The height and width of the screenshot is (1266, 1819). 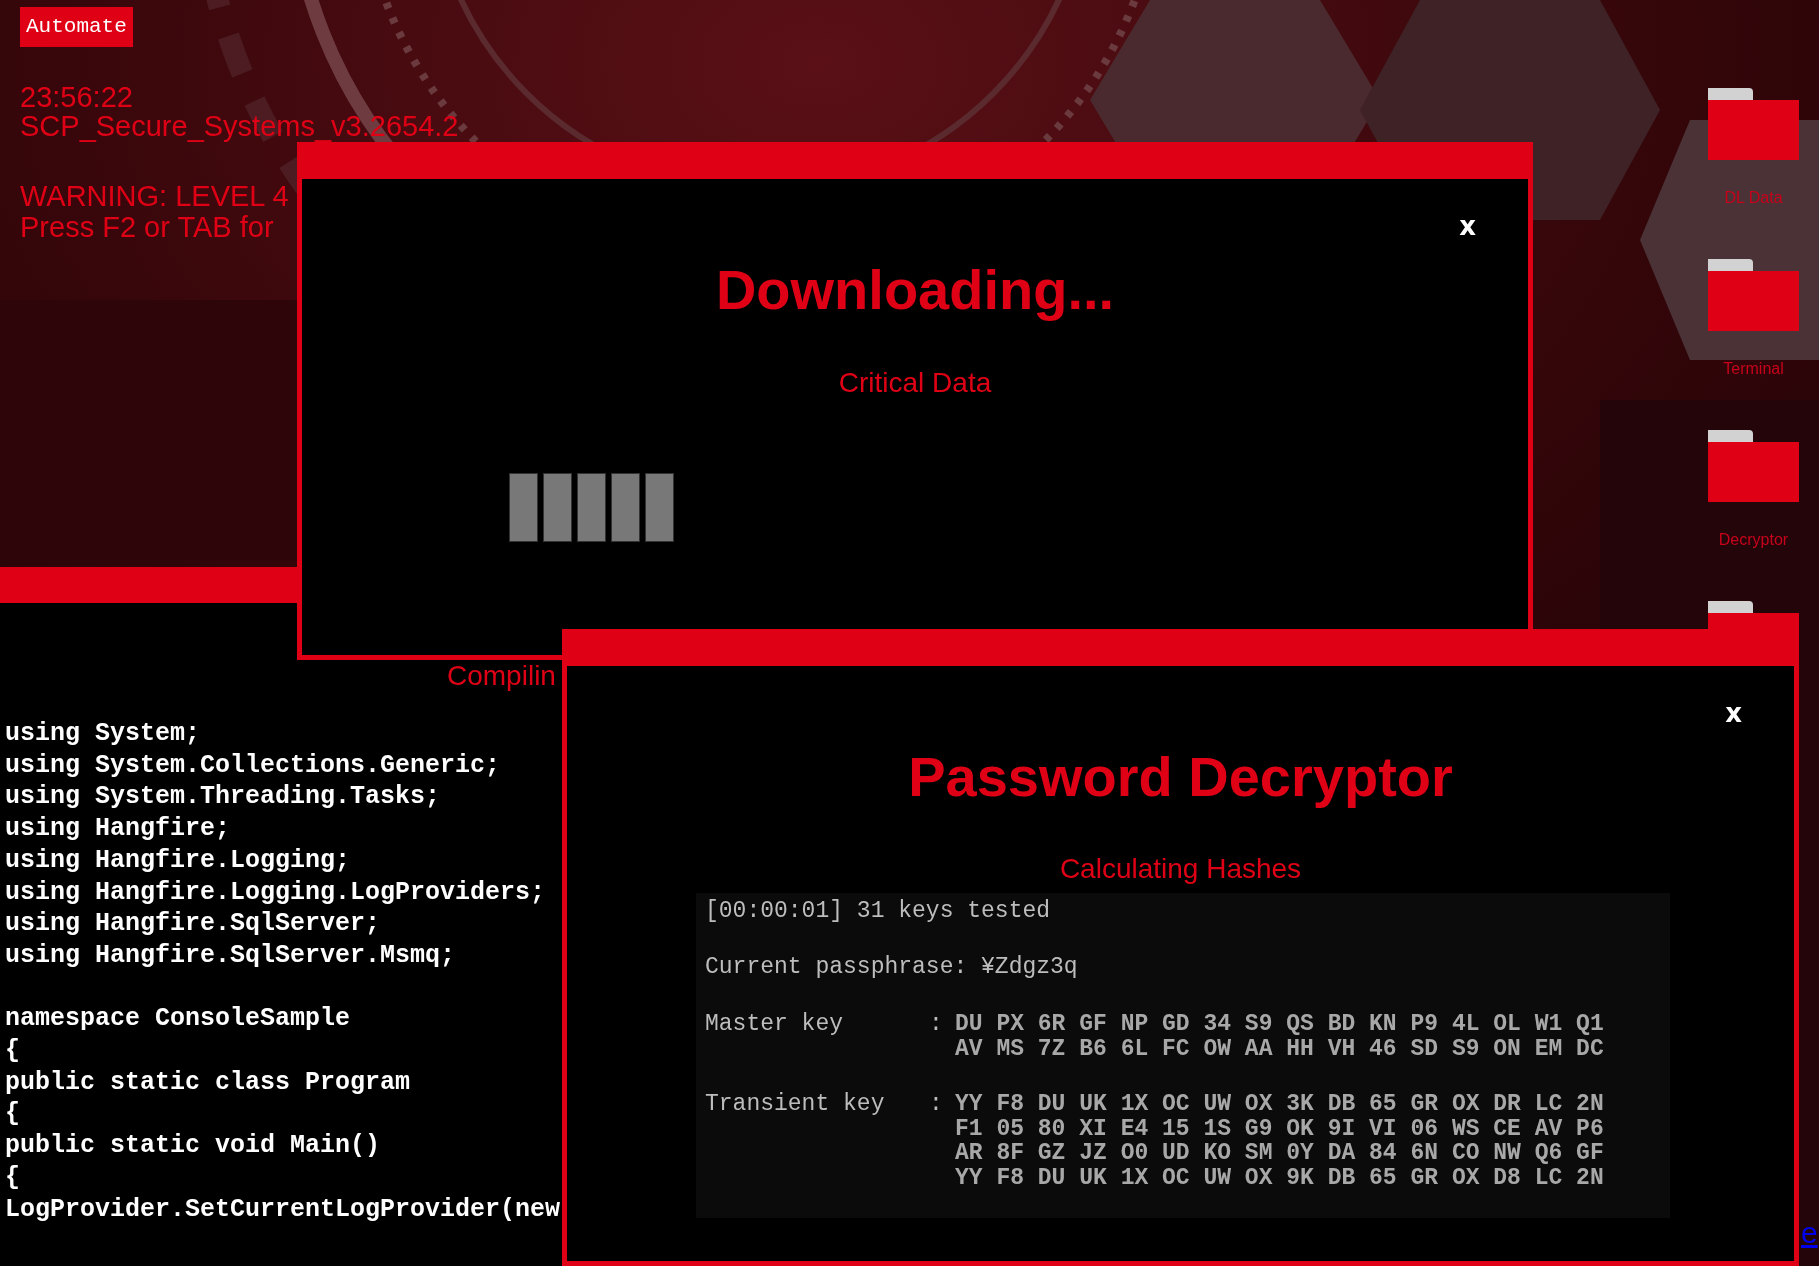 I want to click on code-line: using Hangfire.SqlServer.Msmq;, so click(x=230, y=955).